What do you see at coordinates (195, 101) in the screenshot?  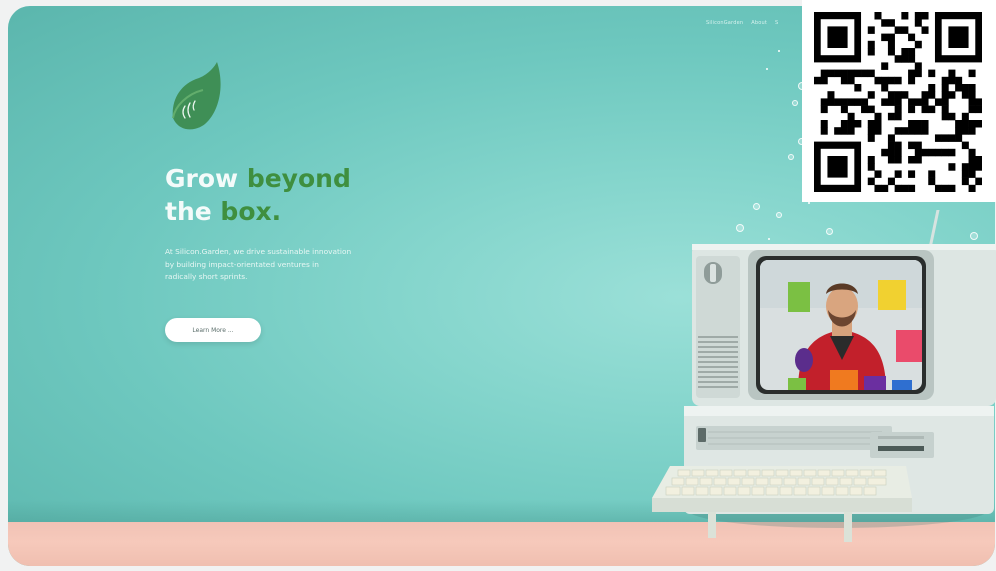 I see `leaf-logo-icon` at bounding box center [195, 101].